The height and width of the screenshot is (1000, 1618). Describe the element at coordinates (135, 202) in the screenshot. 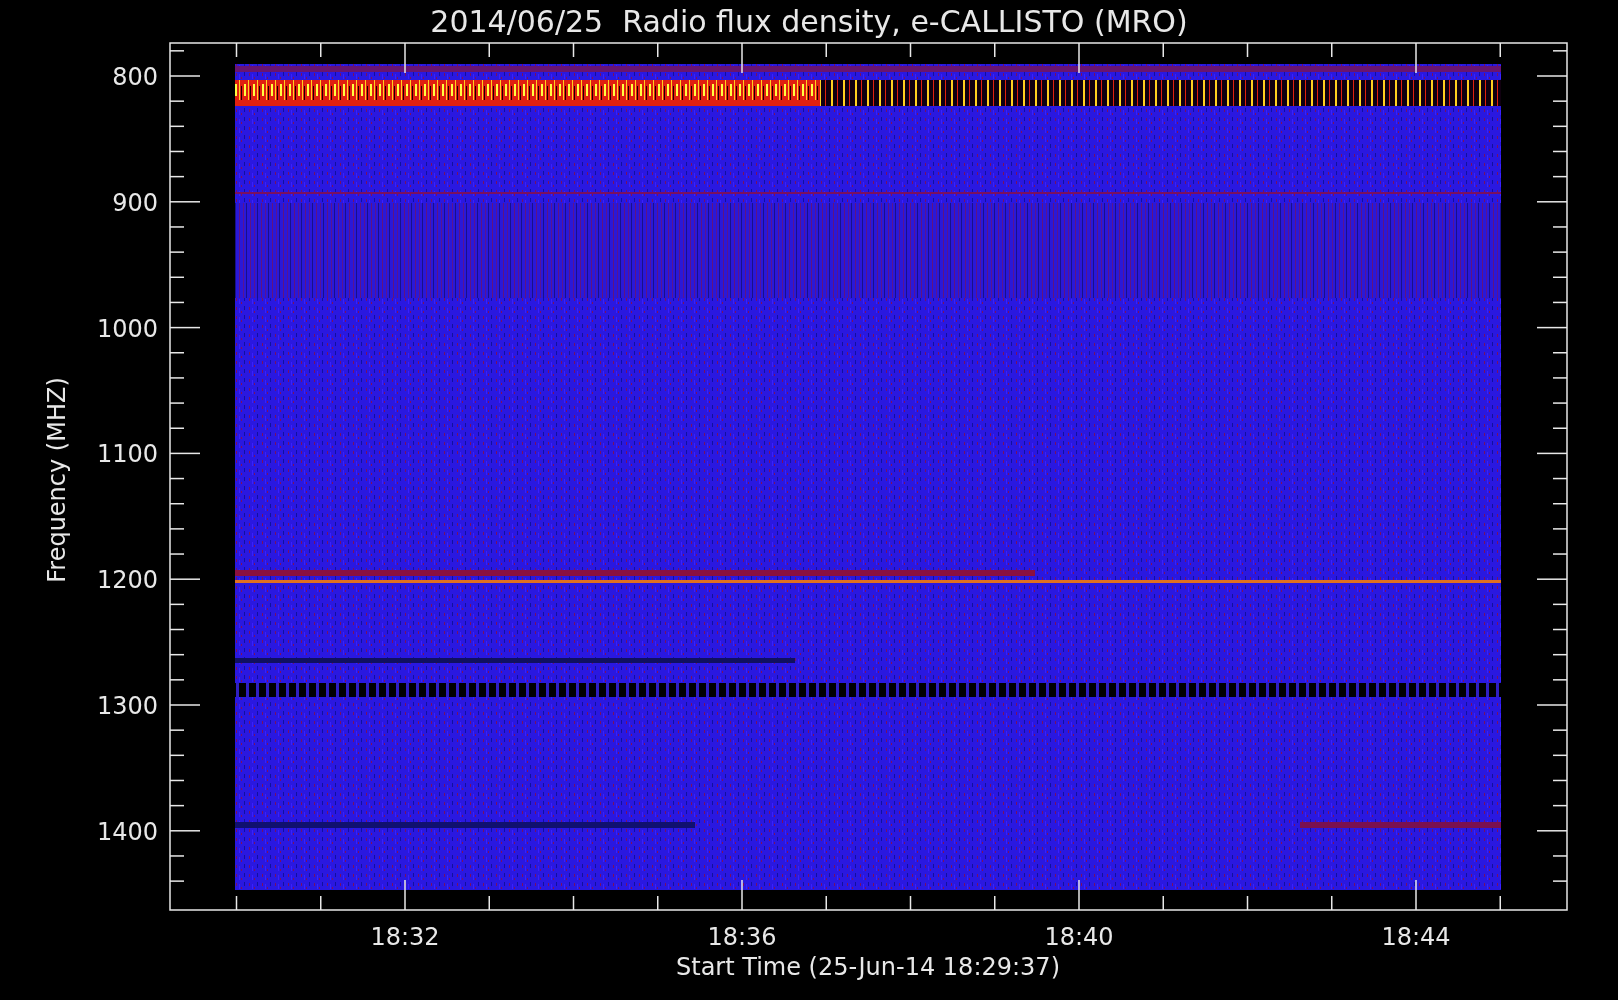

I see `tick-label: 900` at that location.